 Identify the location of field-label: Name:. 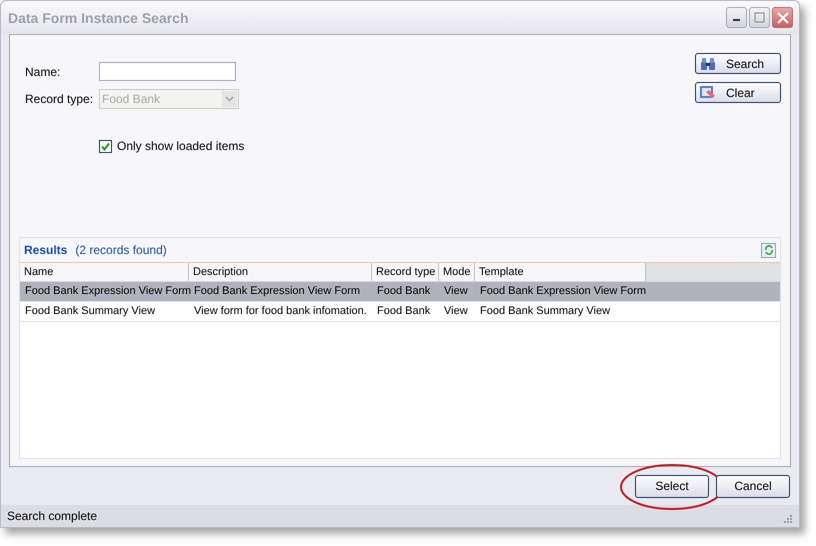
(43, 71).